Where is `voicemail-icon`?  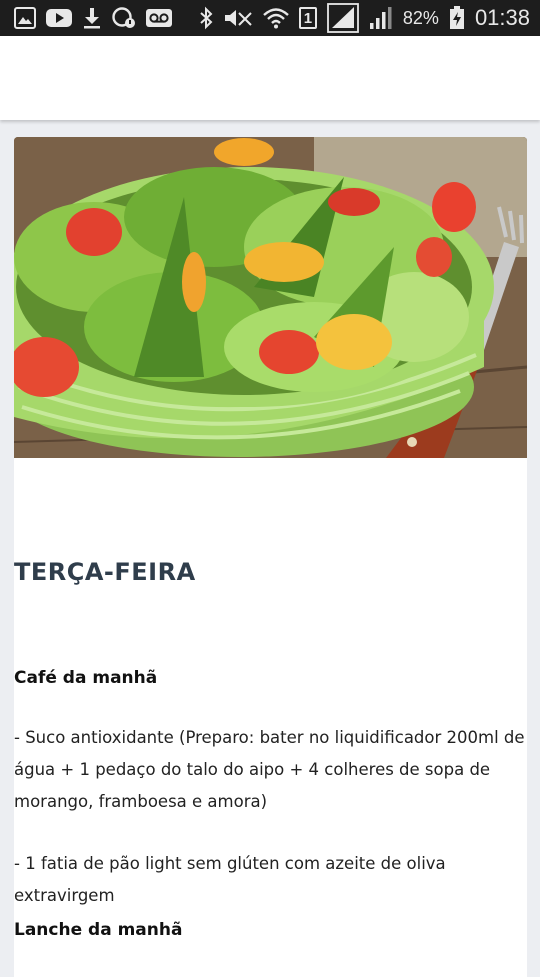
voicemail-icon is located at coordinates (159, 18).